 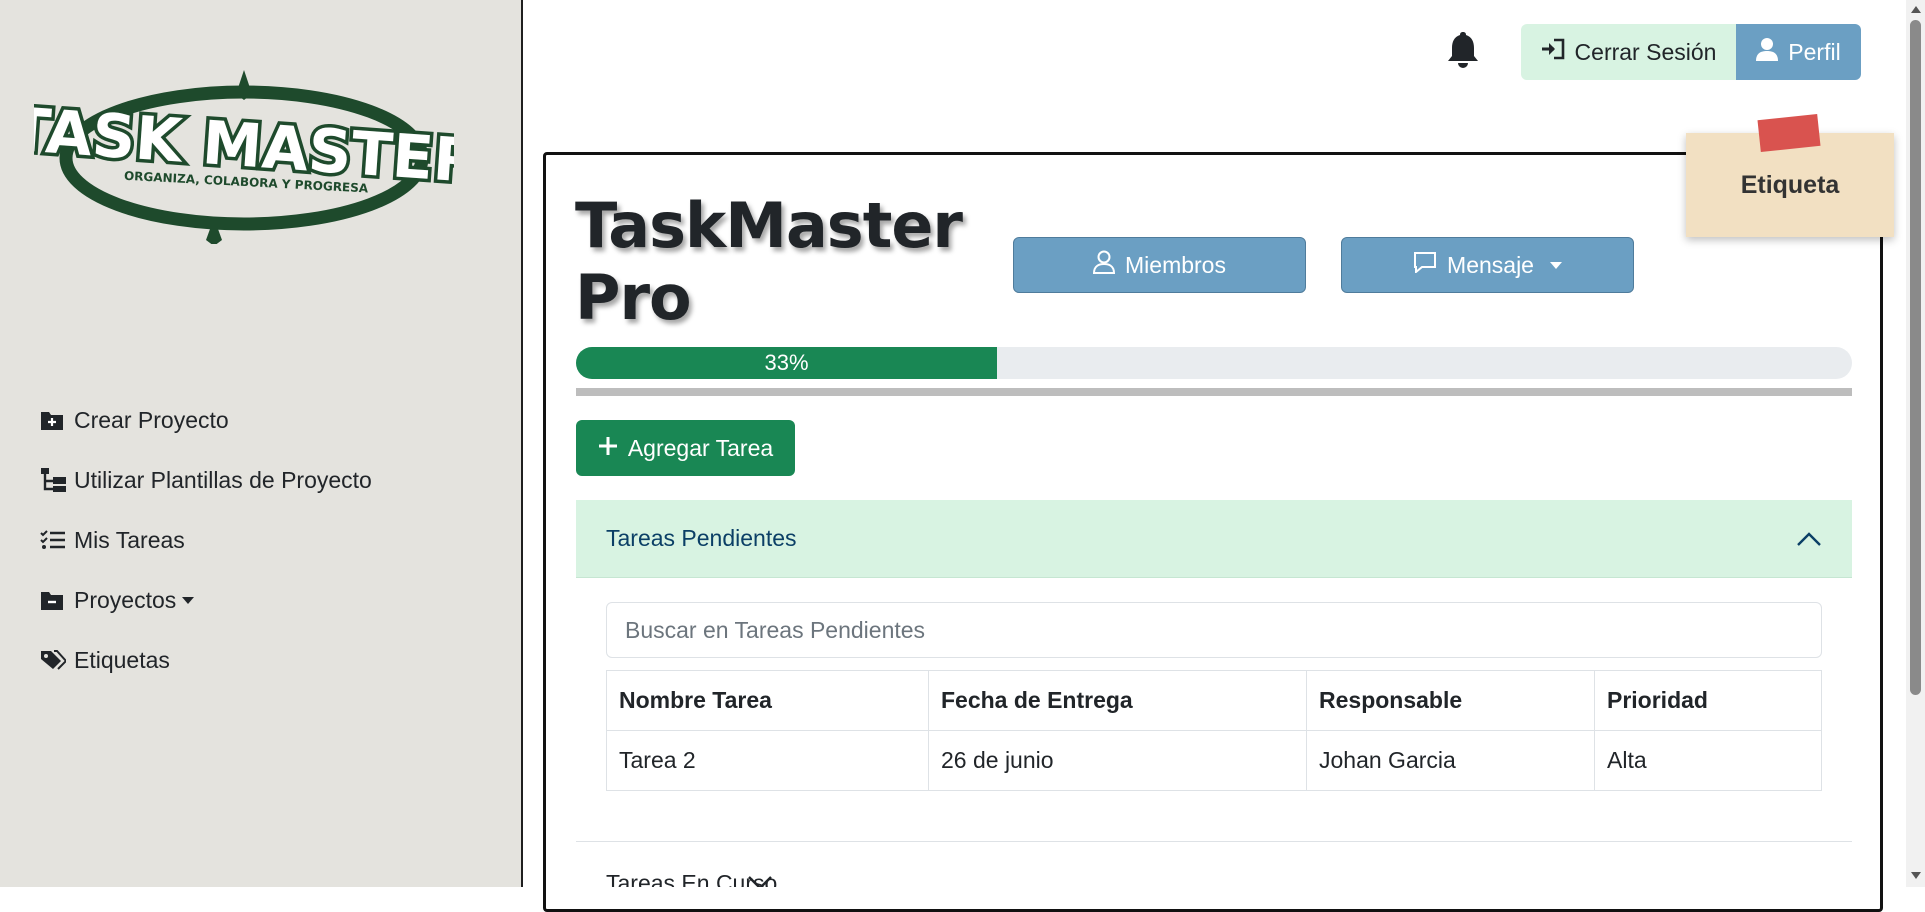 I want to click on progress-label: 33%, so click(x=786, y=362).